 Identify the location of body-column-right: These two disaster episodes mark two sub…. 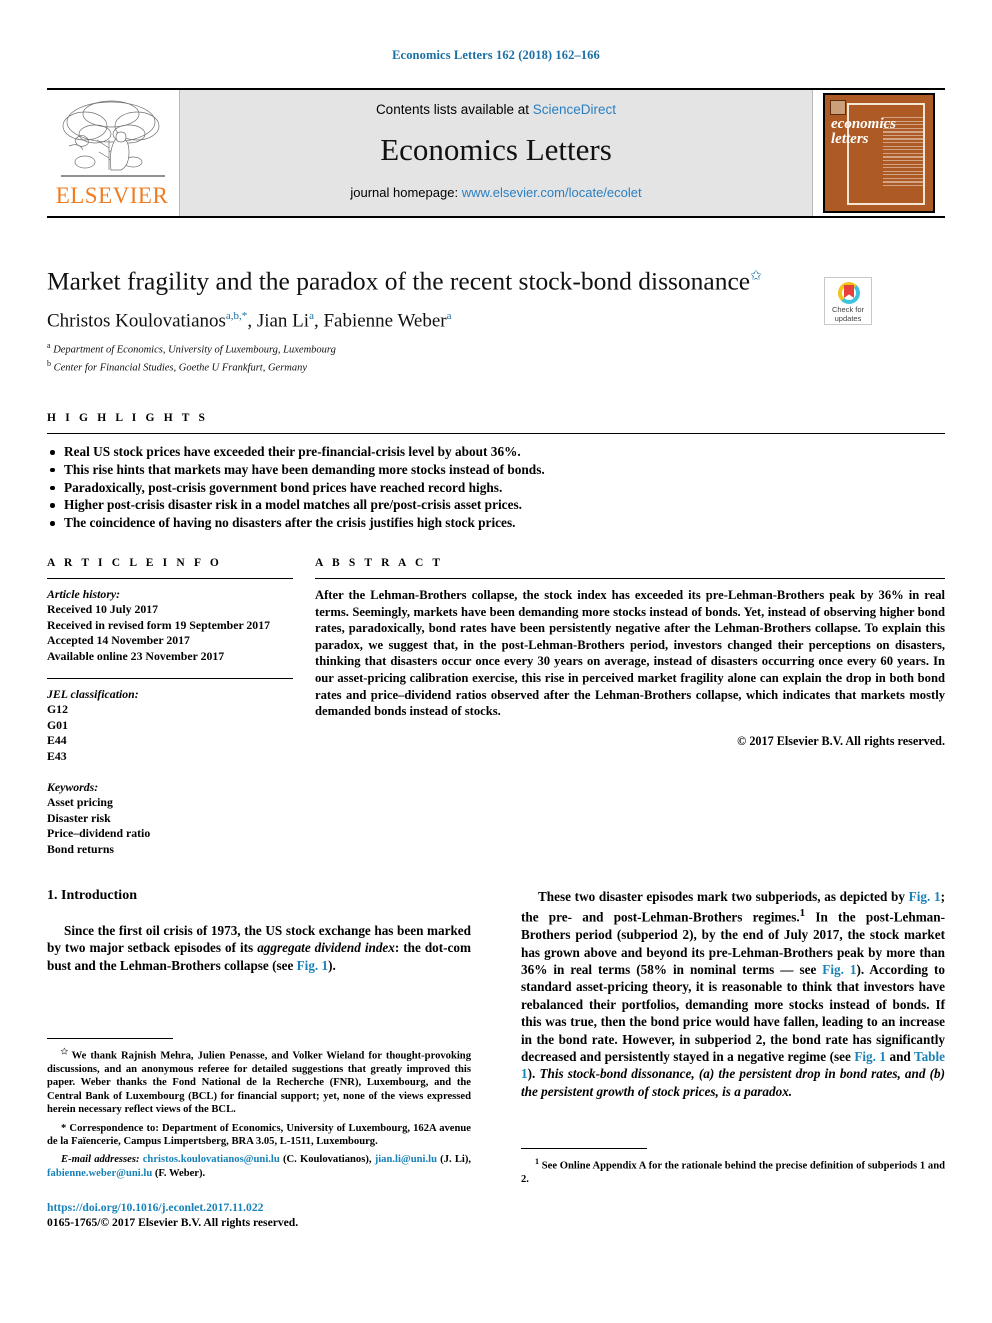
(733, 994).